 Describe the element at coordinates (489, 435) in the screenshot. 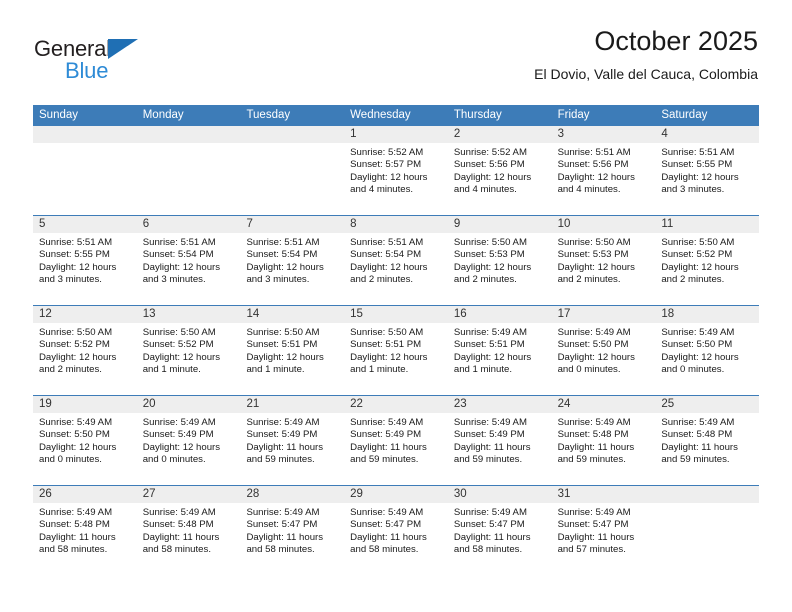

I see `sunset-text: Sunset: 5:49 PM` at that location.